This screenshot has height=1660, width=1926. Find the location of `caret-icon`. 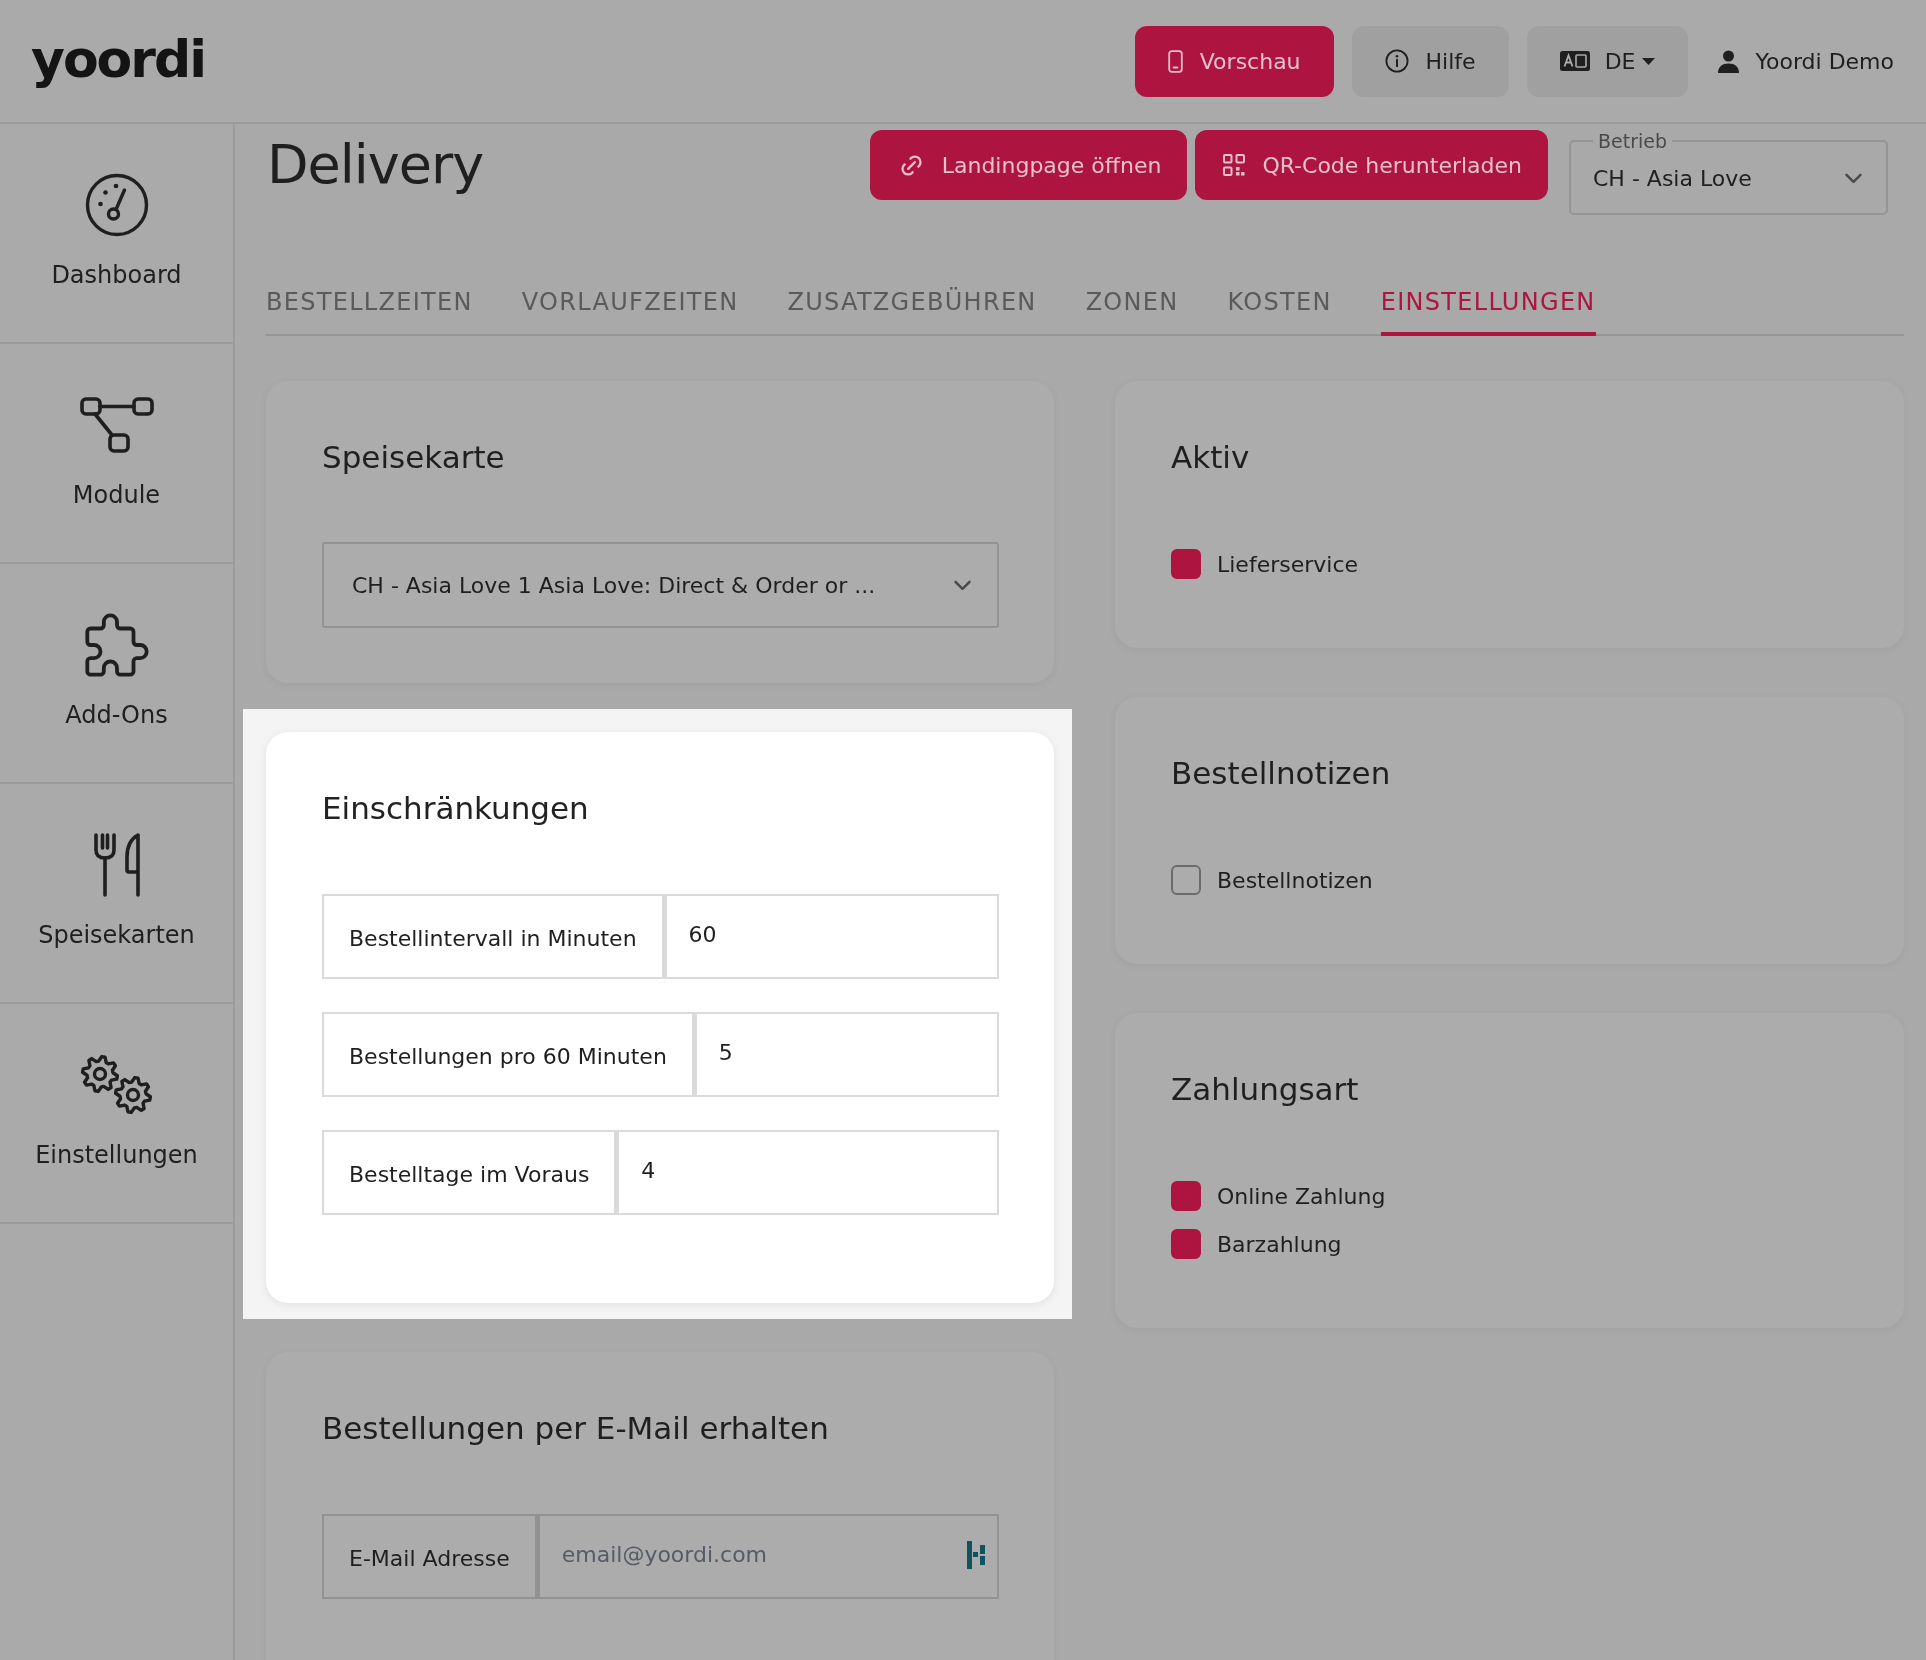

caret-icon is located at coordinates (1649, 61).